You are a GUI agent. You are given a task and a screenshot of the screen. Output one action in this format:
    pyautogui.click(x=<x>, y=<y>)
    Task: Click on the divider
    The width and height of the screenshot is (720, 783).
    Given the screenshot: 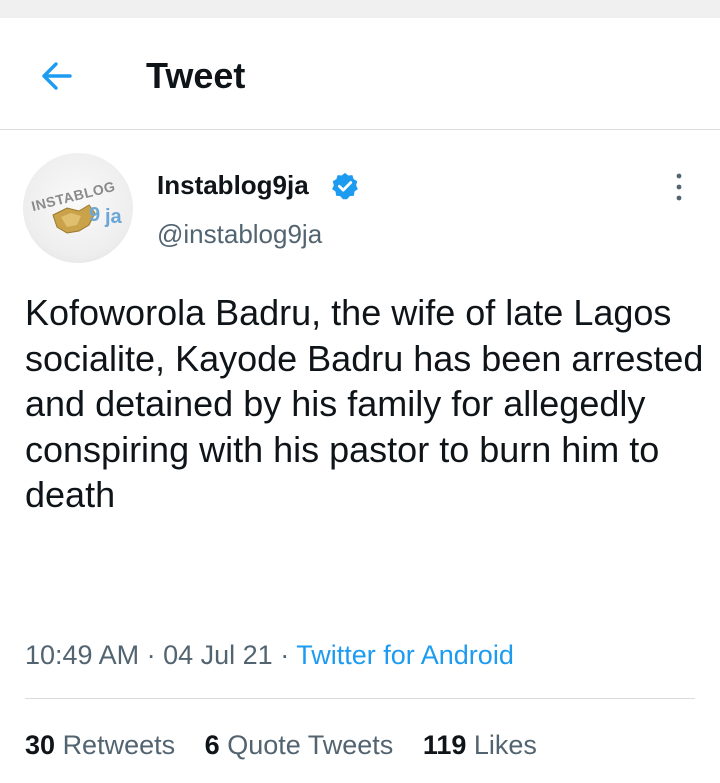 What is the action you would take?
    pyautogui.click(x=360, y=698)
    